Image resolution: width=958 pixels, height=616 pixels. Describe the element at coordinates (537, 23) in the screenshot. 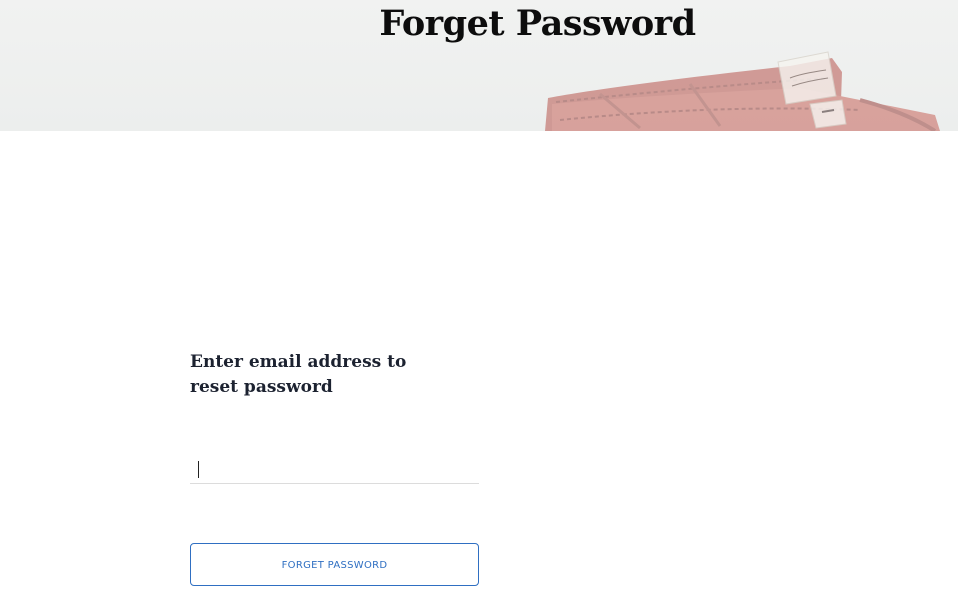

I see `page-title: Forget Password` at that location.